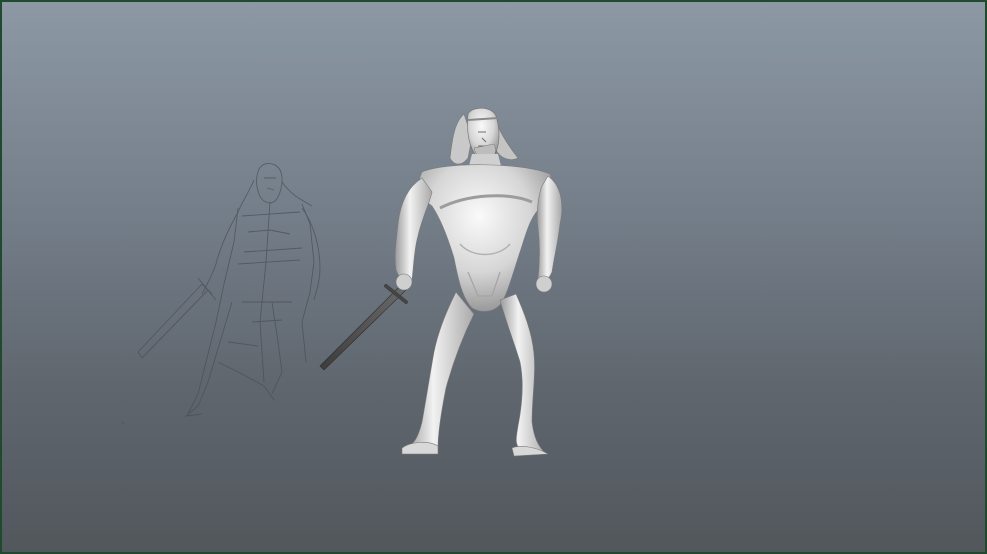 This screenshot has height=554, width=987. I want to click on concept-sketch, so click(221, 294).